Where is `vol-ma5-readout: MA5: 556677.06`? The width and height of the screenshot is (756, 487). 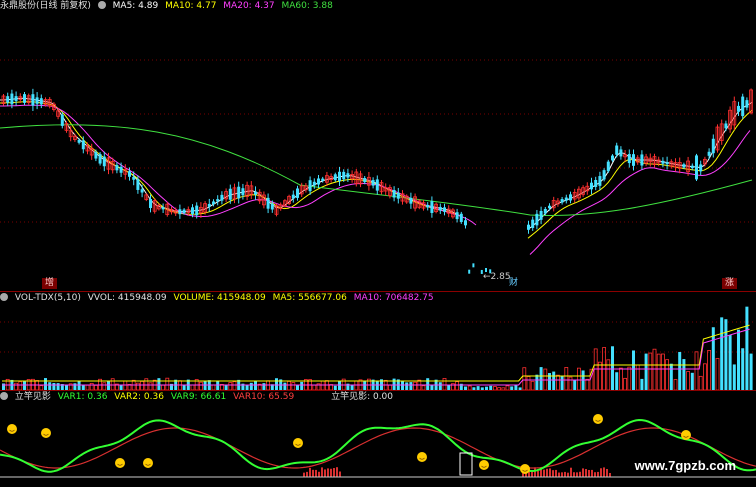 vol-ma5-readout: MA5: 556677.06 is located at coordinates (309, 298).